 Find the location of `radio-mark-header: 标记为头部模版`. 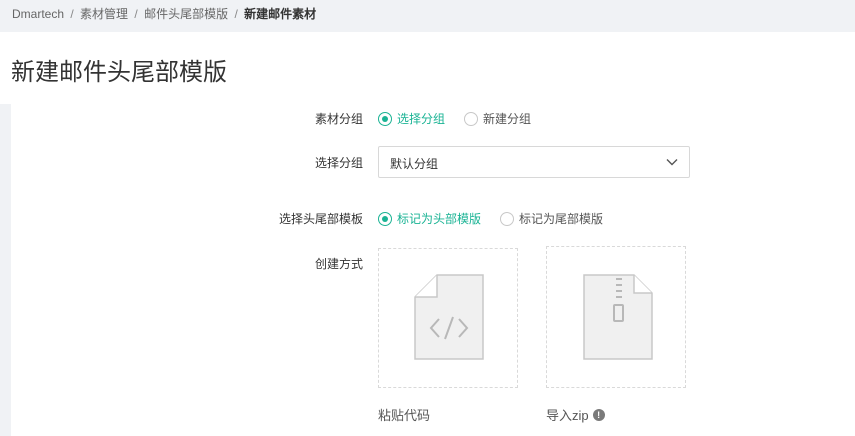

radio-mark-header: 标记为头部模版 is located at coordinates (429, 218).